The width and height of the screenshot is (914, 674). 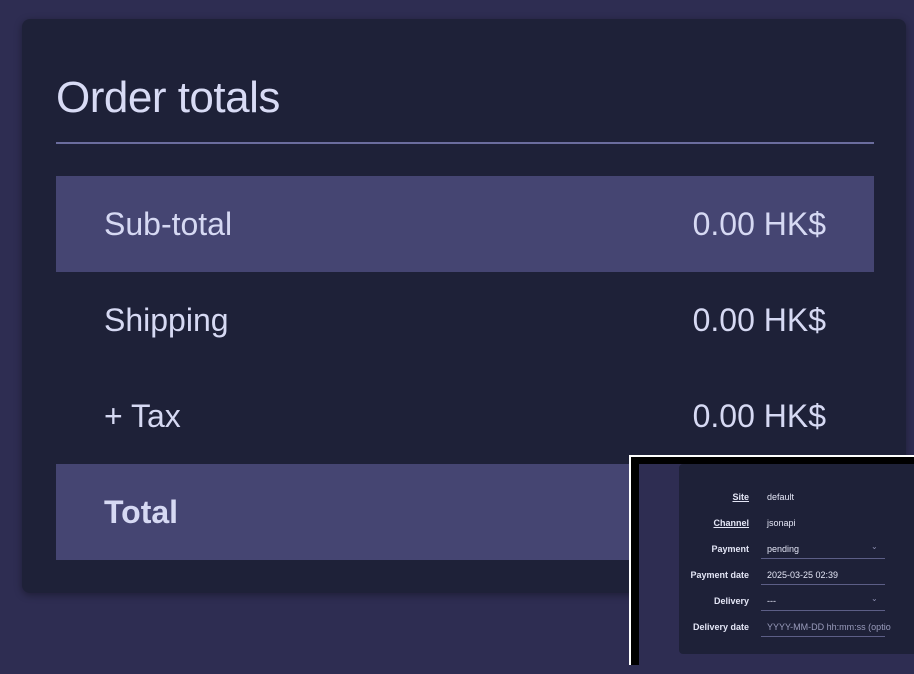 What do you see at coordinates (740, 497) in the screenshot?
I see `site-label: Site` at bounding box center [740, 497].